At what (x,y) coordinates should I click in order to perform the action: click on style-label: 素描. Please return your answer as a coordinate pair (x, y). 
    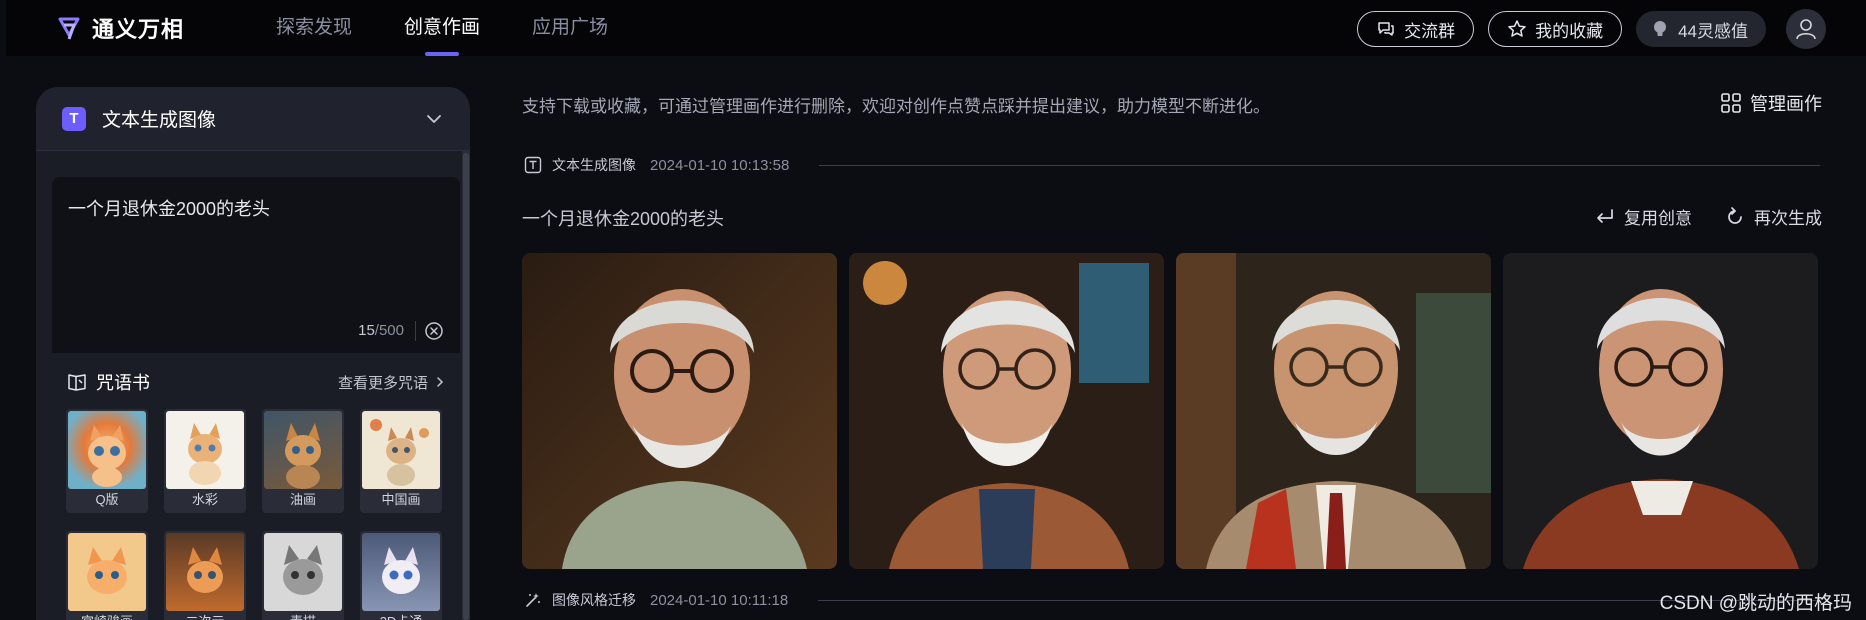
    Looking at the image, I should click on (303, 615).